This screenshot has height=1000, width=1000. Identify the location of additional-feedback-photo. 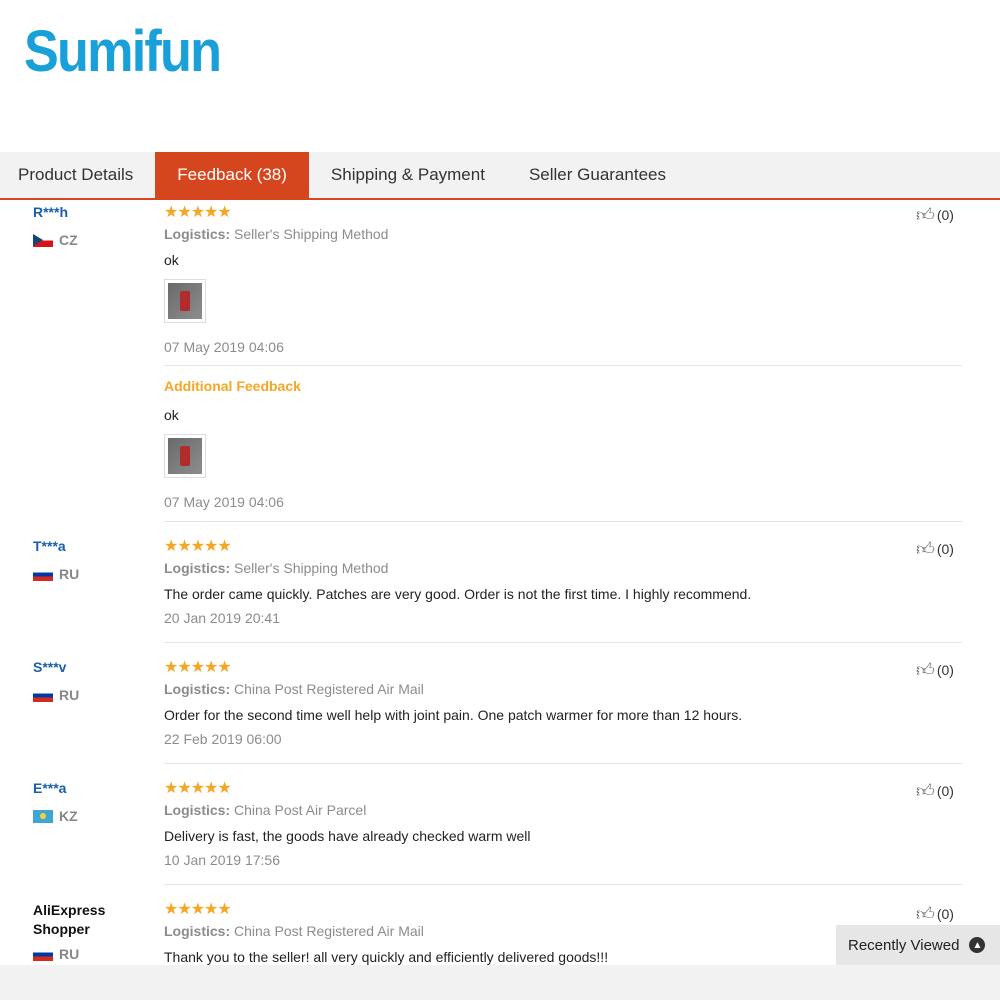
(185, 456).